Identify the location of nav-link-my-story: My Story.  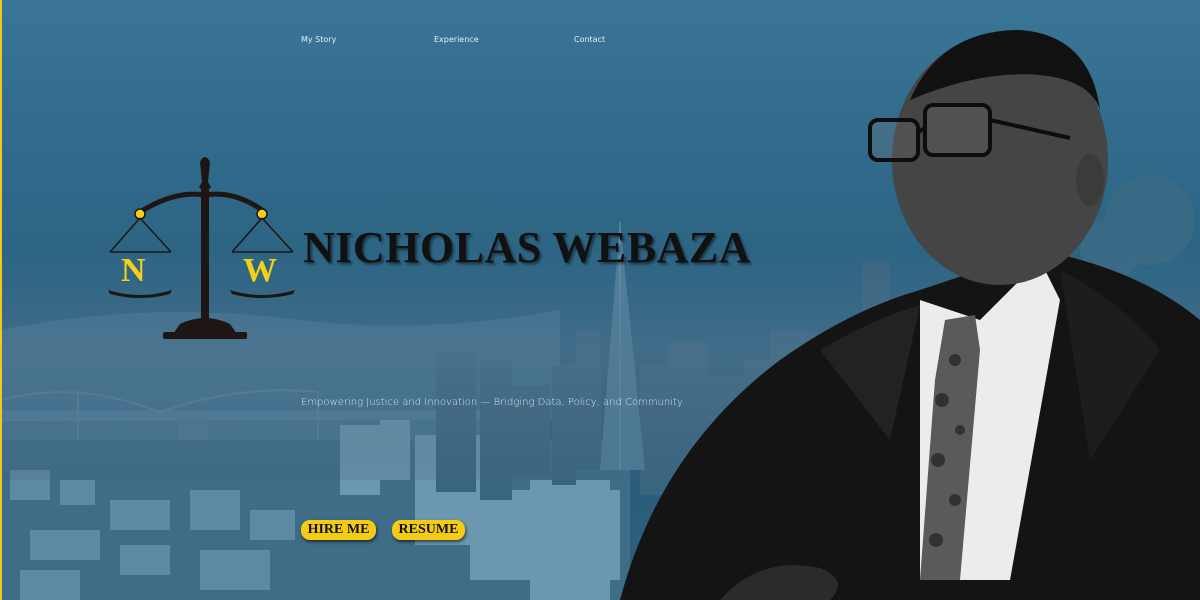
(318, 39).